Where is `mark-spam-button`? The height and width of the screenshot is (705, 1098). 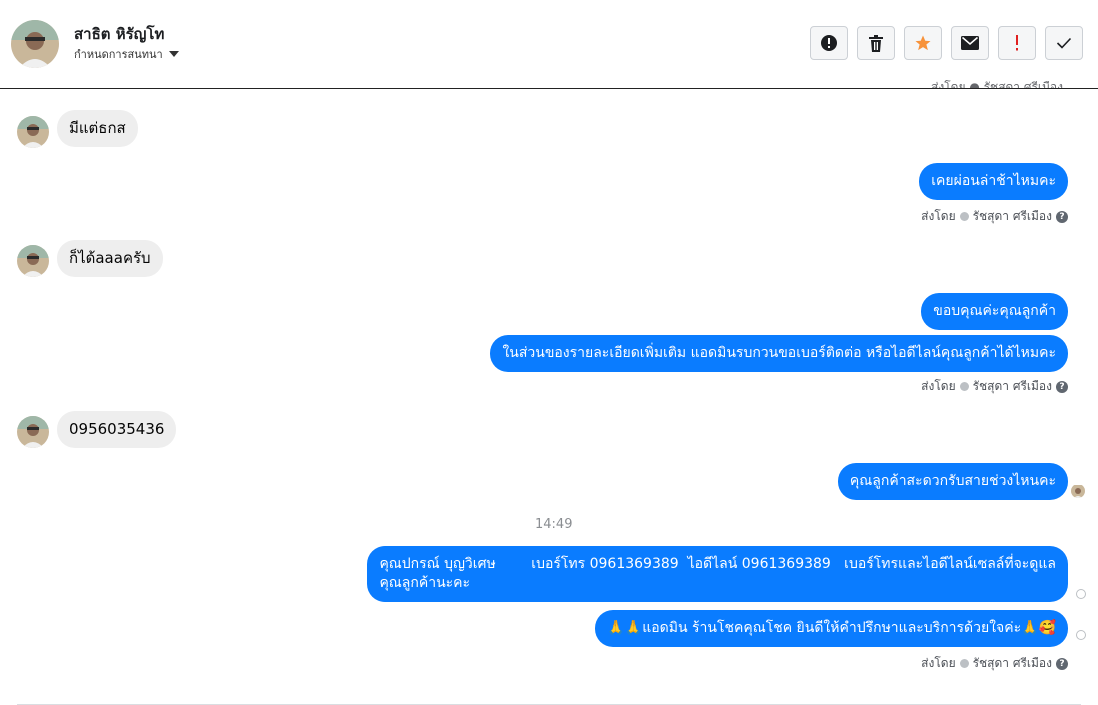
mark-spam-button is located at coordinates (829, 43).